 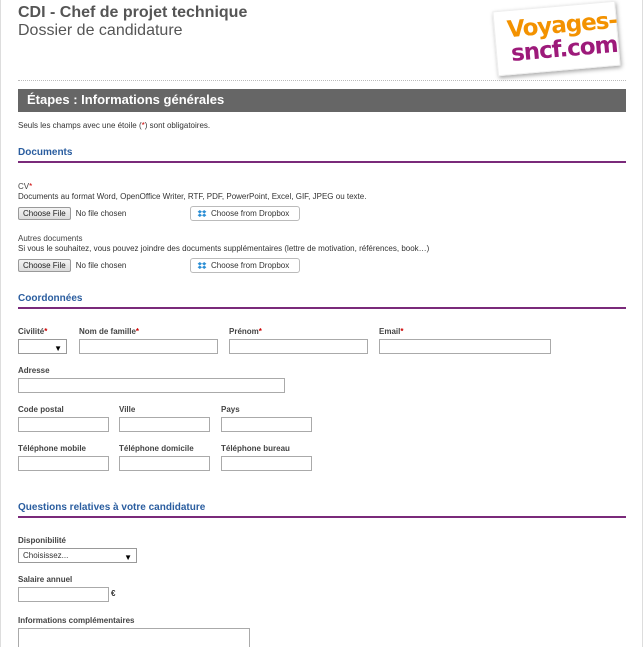 I want to click on cv-required-star: *, so click(x=31, y=186).